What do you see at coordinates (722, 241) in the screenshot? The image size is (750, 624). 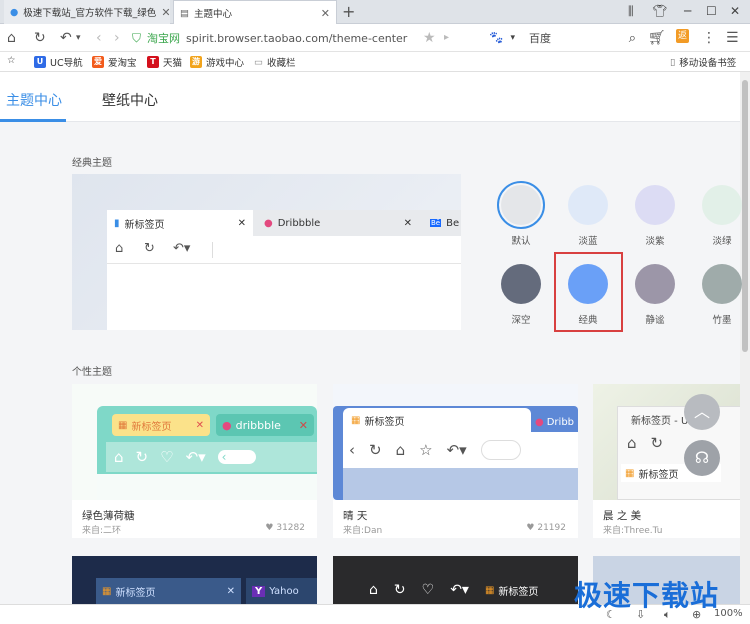 I see `theme-swatch-label: 淡绿` at bounding box center [722, 241].